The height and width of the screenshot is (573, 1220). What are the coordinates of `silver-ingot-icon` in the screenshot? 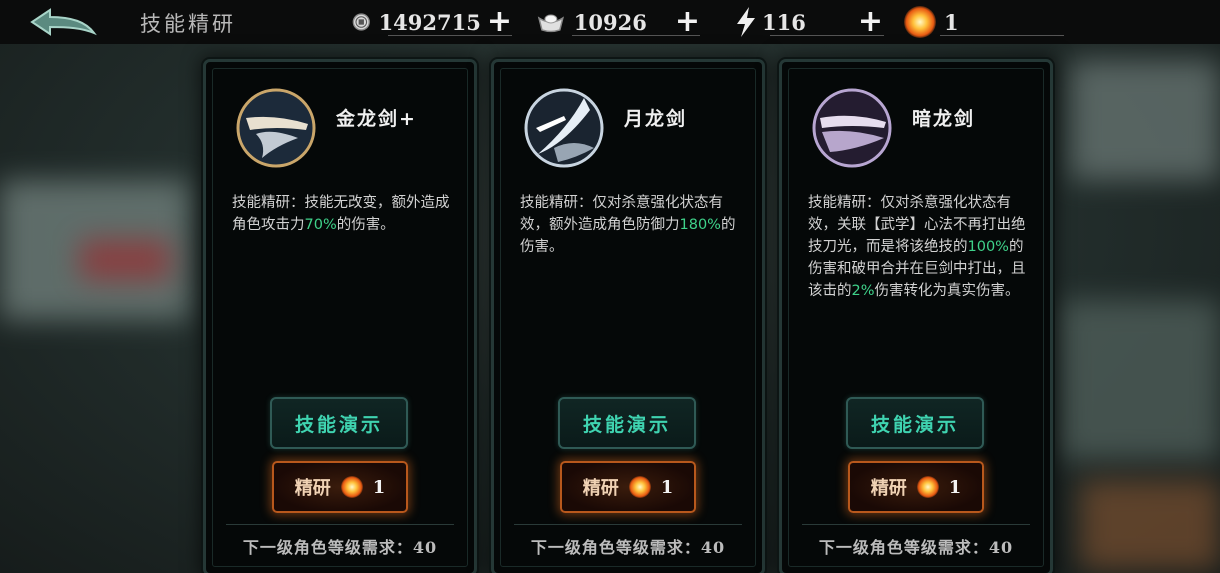 It's located at (551, 23).